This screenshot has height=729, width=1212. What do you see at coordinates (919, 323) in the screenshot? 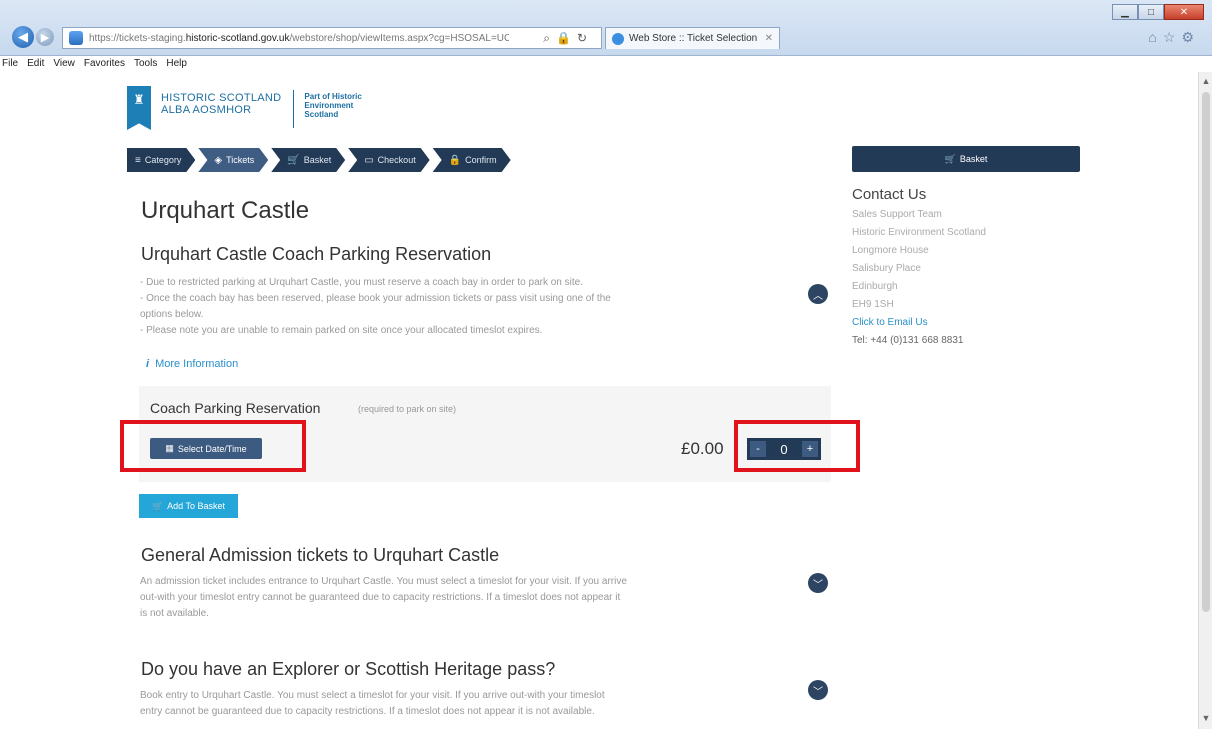
I see `email-us-link: Click to Email Us` at bounding box center [919, 323].